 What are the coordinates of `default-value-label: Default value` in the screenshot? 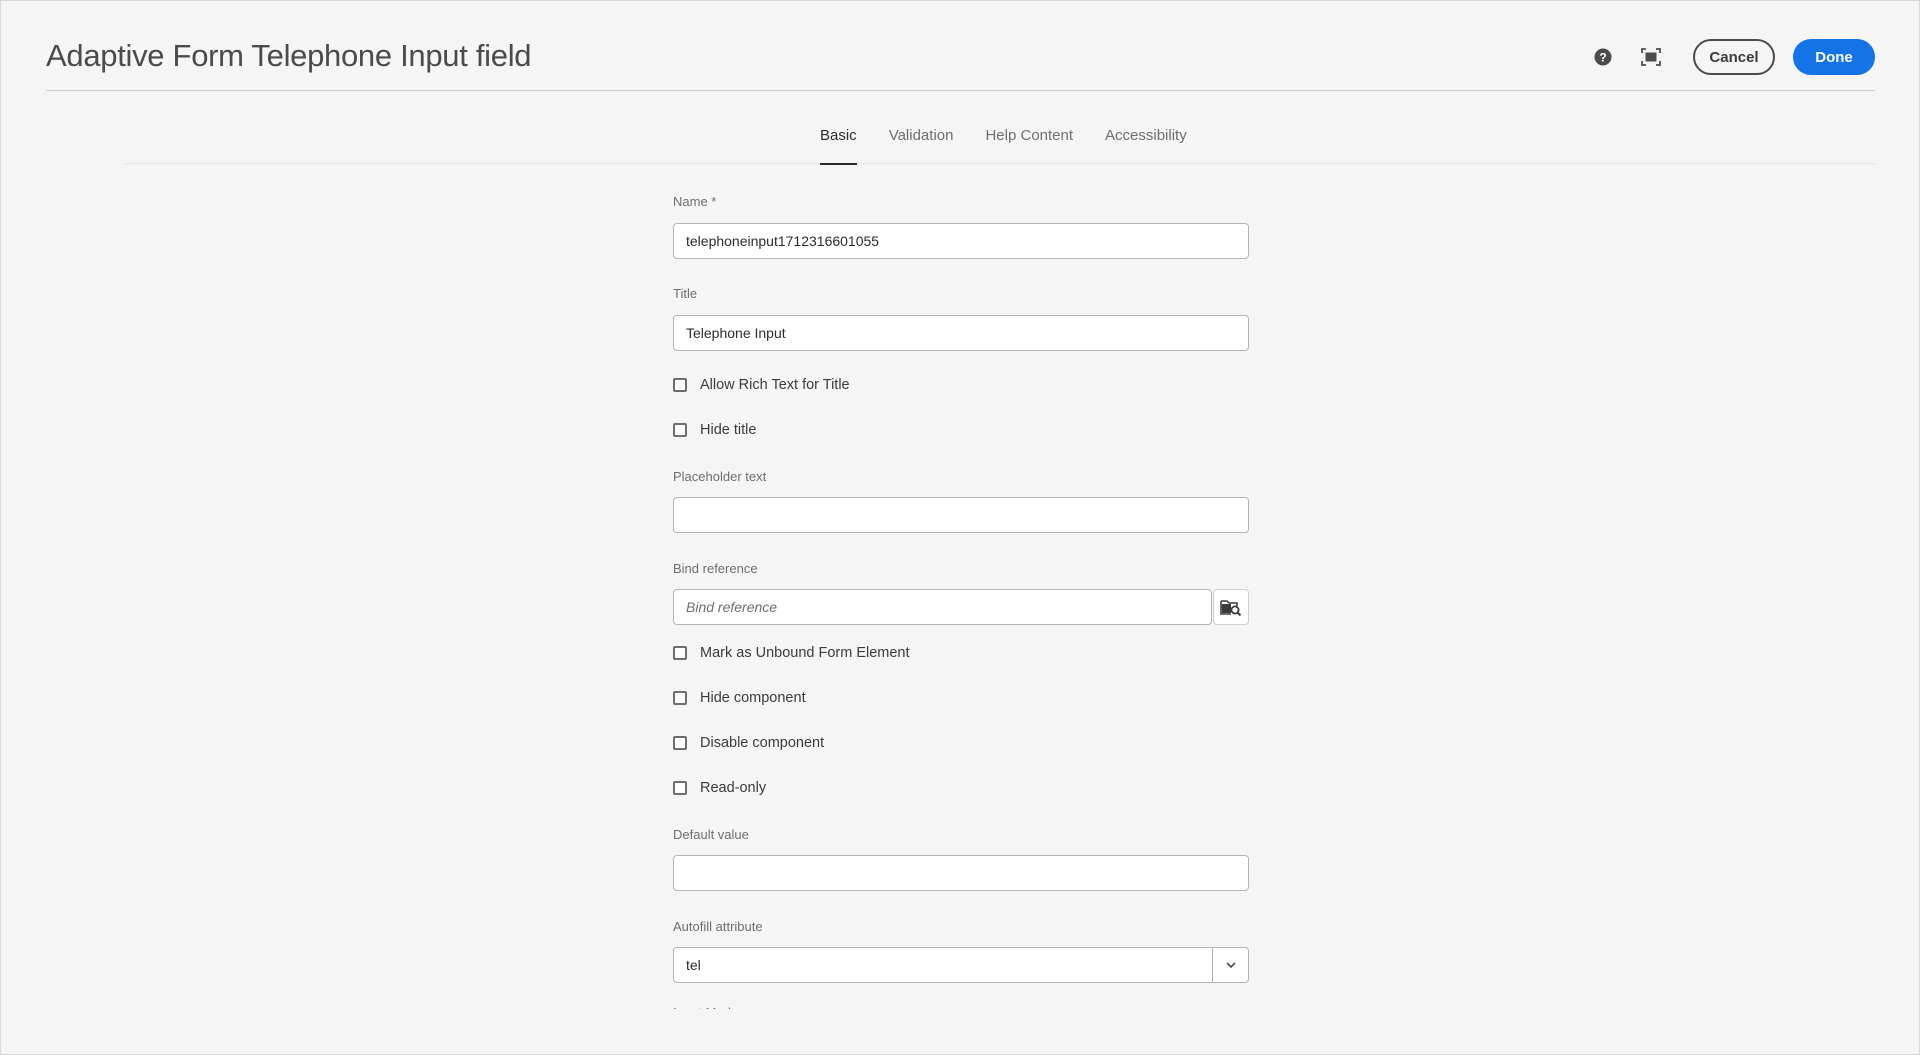 It's located at (711, 834).